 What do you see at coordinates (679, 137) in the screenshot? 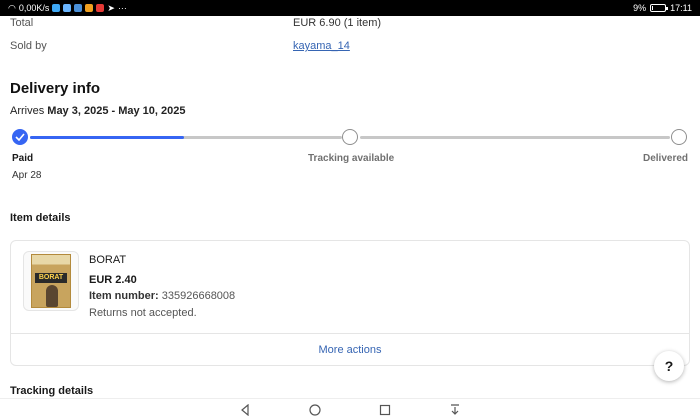
I see `step-delivered-dot` at bounding box center [679, 137].